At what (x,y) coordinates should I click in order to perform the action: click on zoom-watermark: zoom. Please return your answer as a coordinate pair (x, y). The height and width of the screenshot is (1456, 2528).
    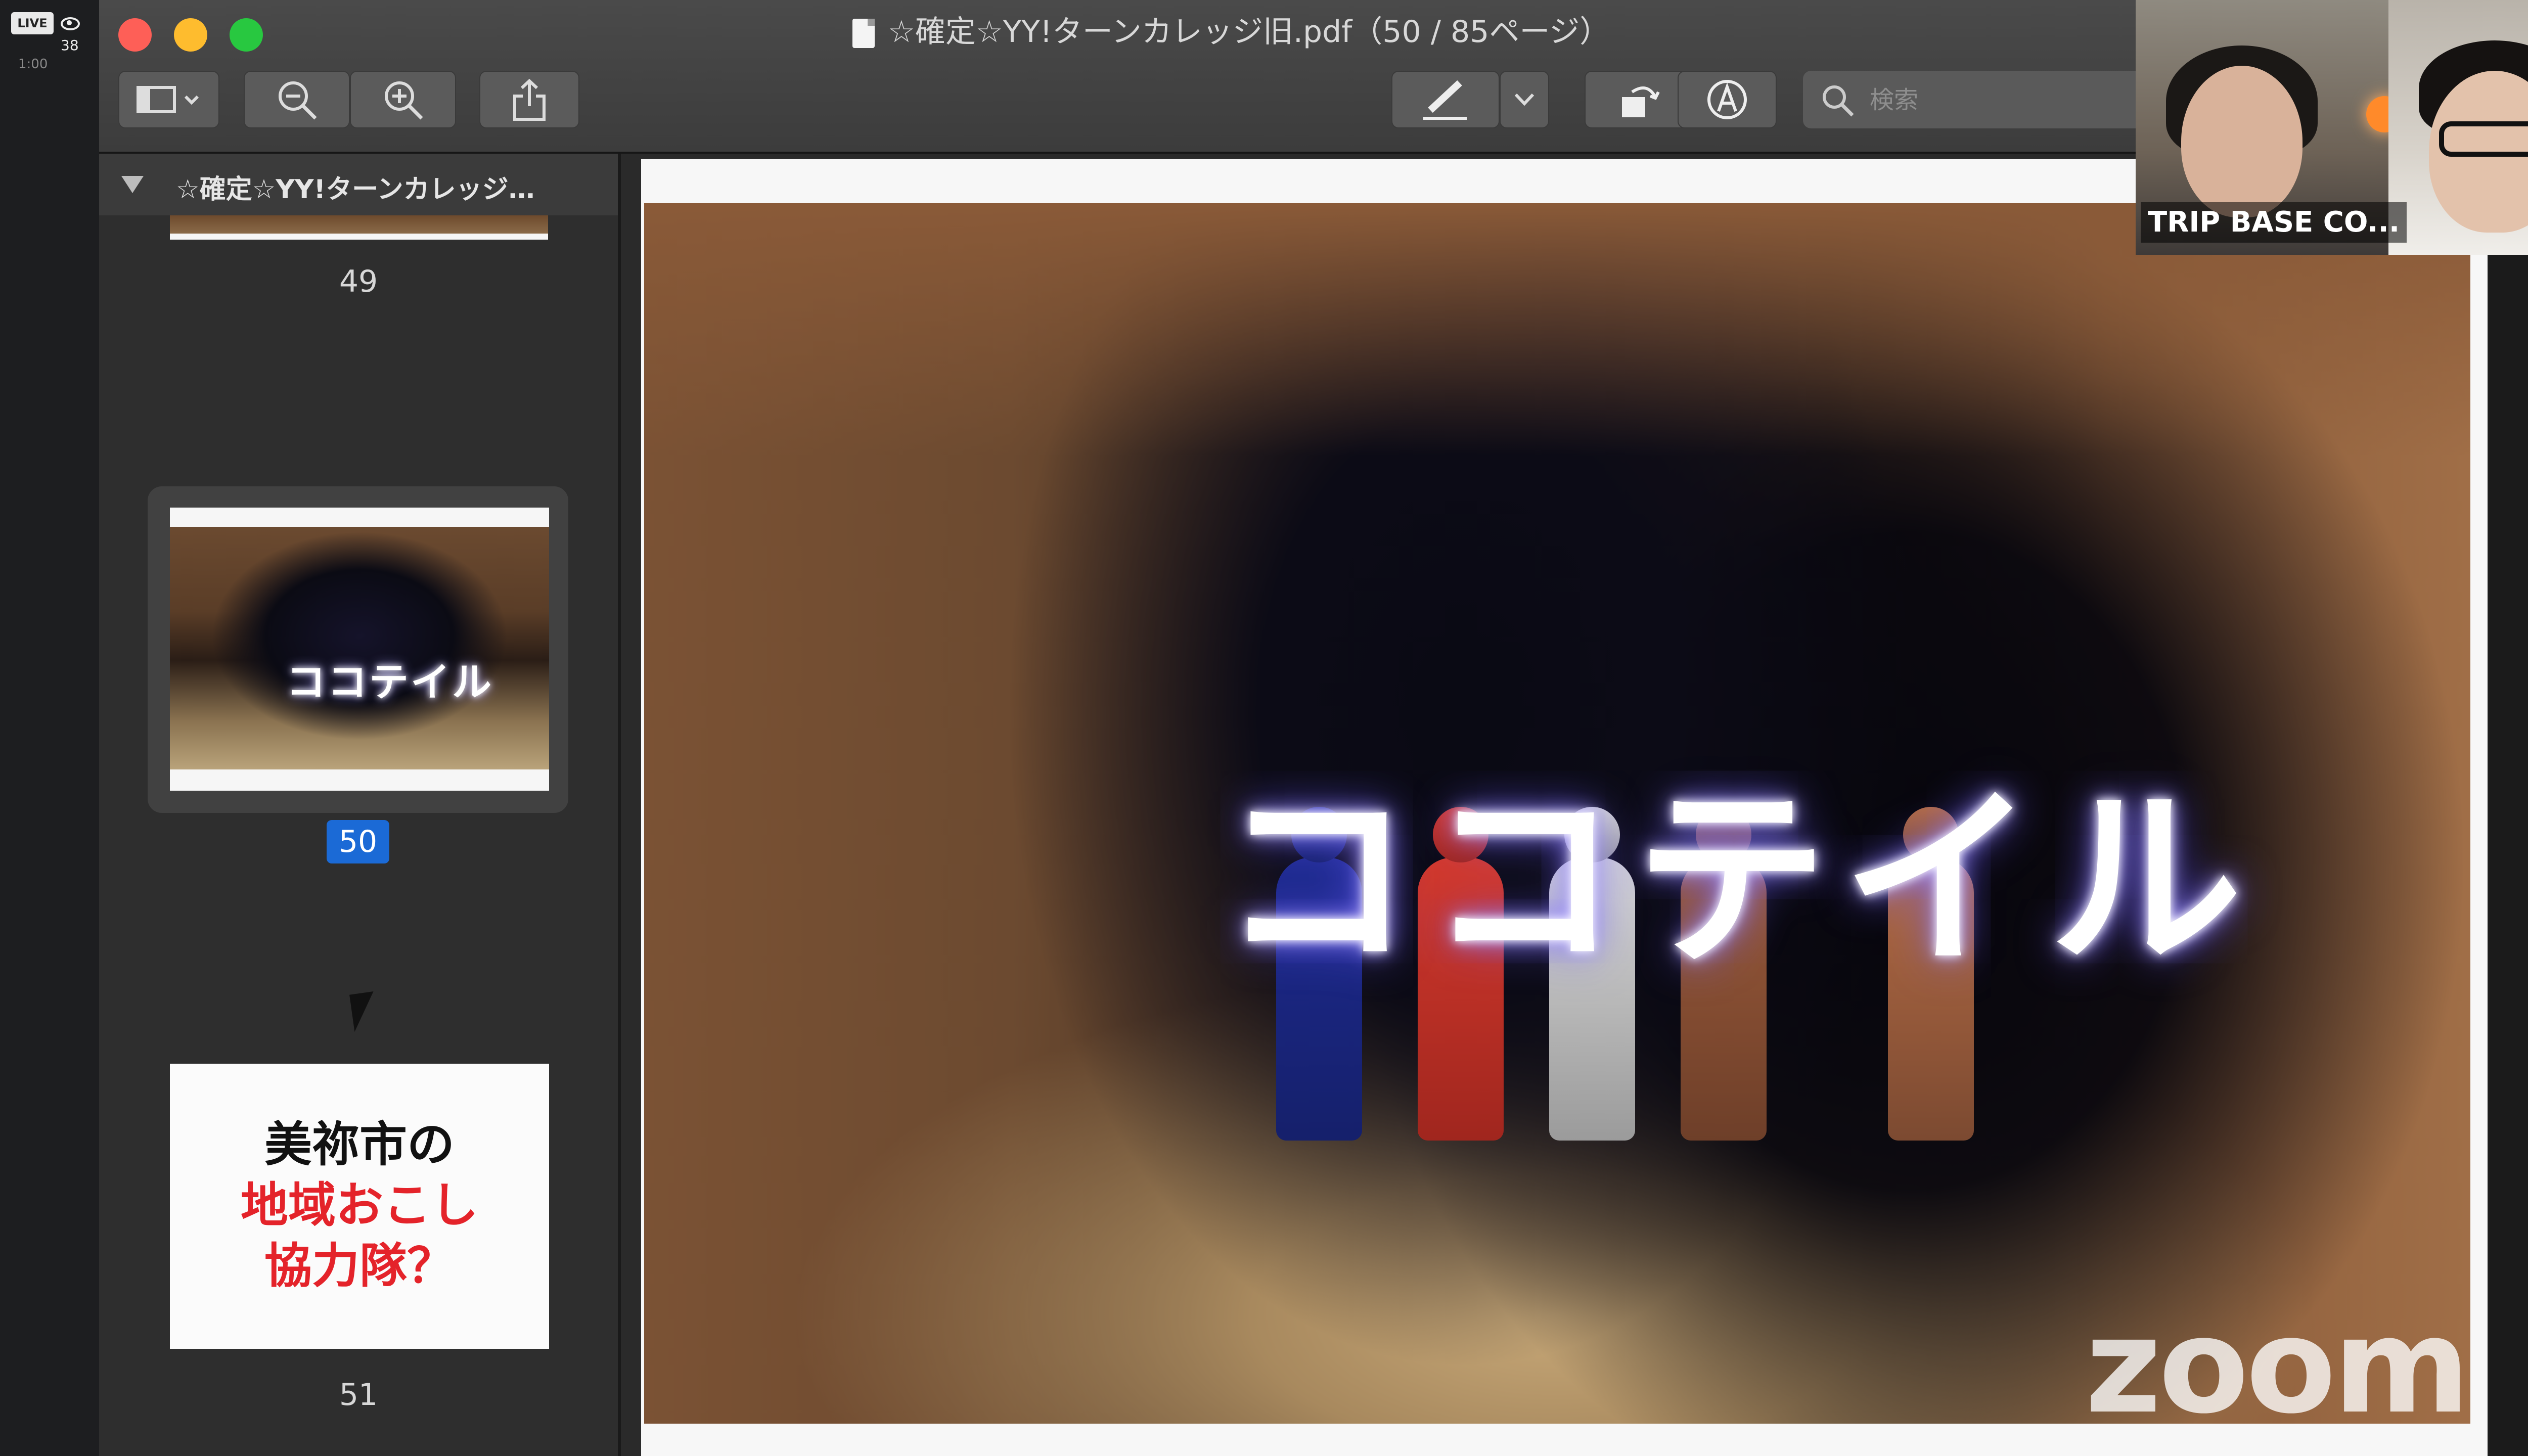
    Looking at the image, I should click on (2278, 1357).